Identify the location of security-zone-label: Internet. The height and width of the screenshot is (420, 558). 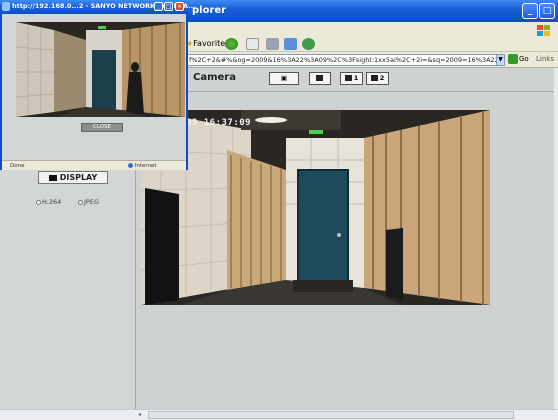
(142, 166).